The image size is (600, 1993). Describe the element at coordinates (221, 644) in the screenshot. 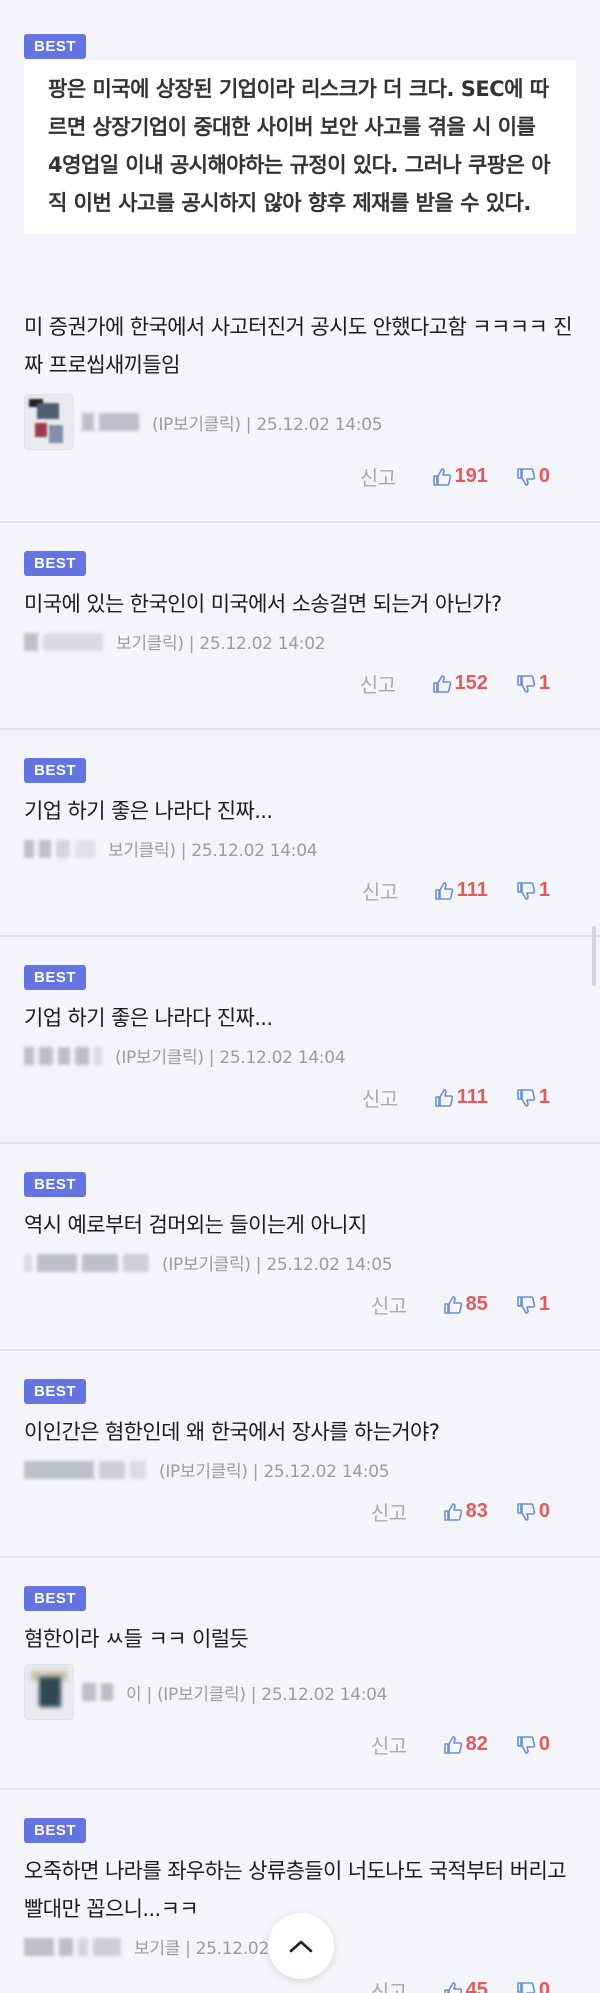

I see `comment-timestamp: 보기클릭) | 25.12.02 14:02` at that location.